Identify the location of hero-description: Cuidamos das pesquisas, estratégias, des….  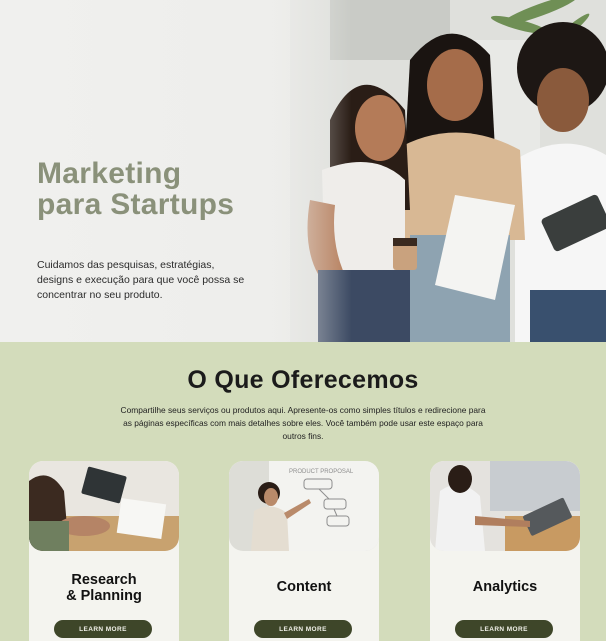
(141, 280).